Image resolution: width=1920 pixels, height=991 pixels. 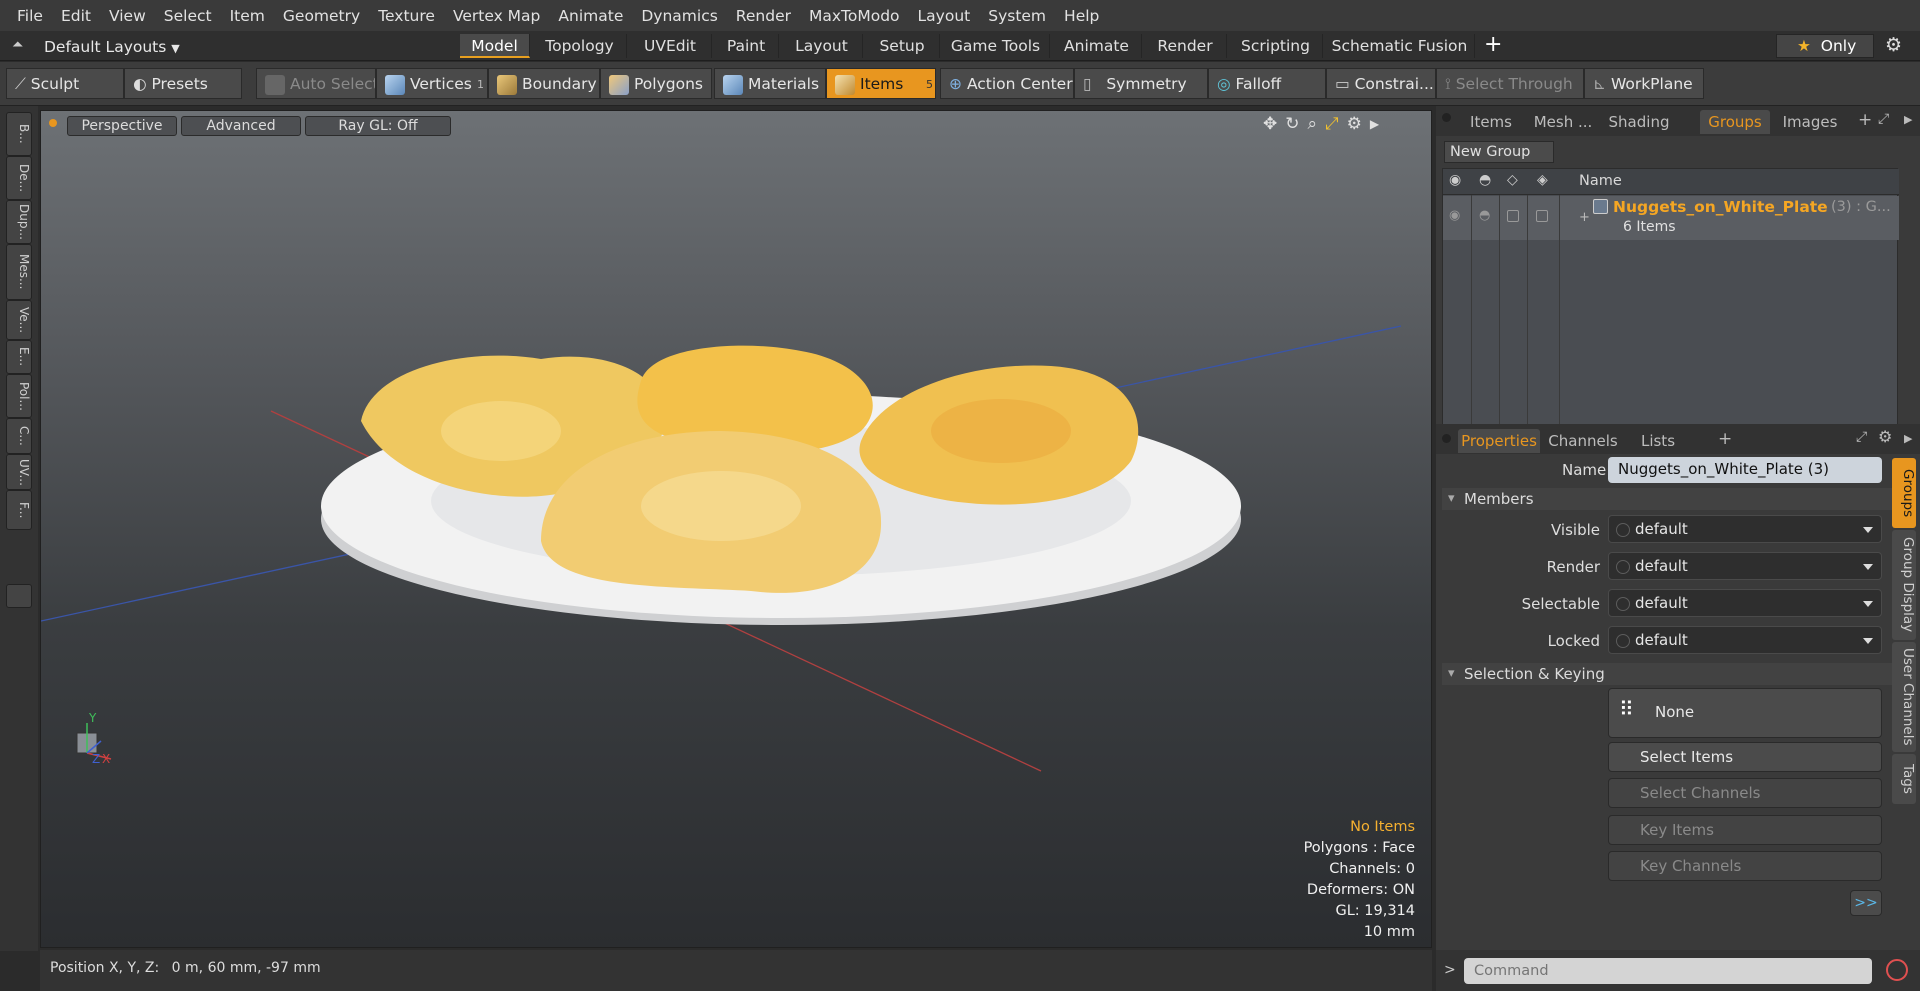 What do you see at coordinates (1185, 46) in the screenshot?
I see `tab-render: Render` at bounding box center [1185, 46].